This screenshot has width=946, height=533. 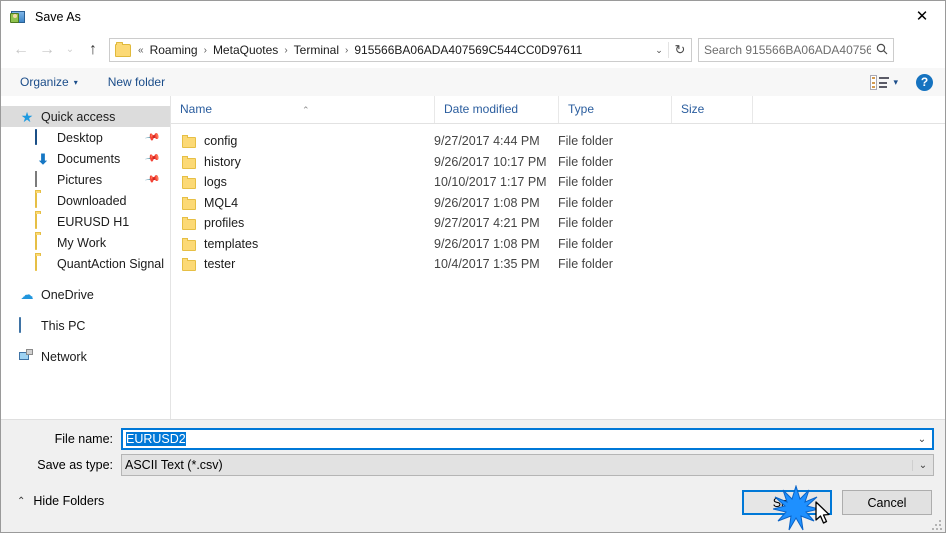 What do you see at coordinates (80, 137) in the screenshot?
I see `sidebar-item-label: Desktop` at bounding box center [80, 137].